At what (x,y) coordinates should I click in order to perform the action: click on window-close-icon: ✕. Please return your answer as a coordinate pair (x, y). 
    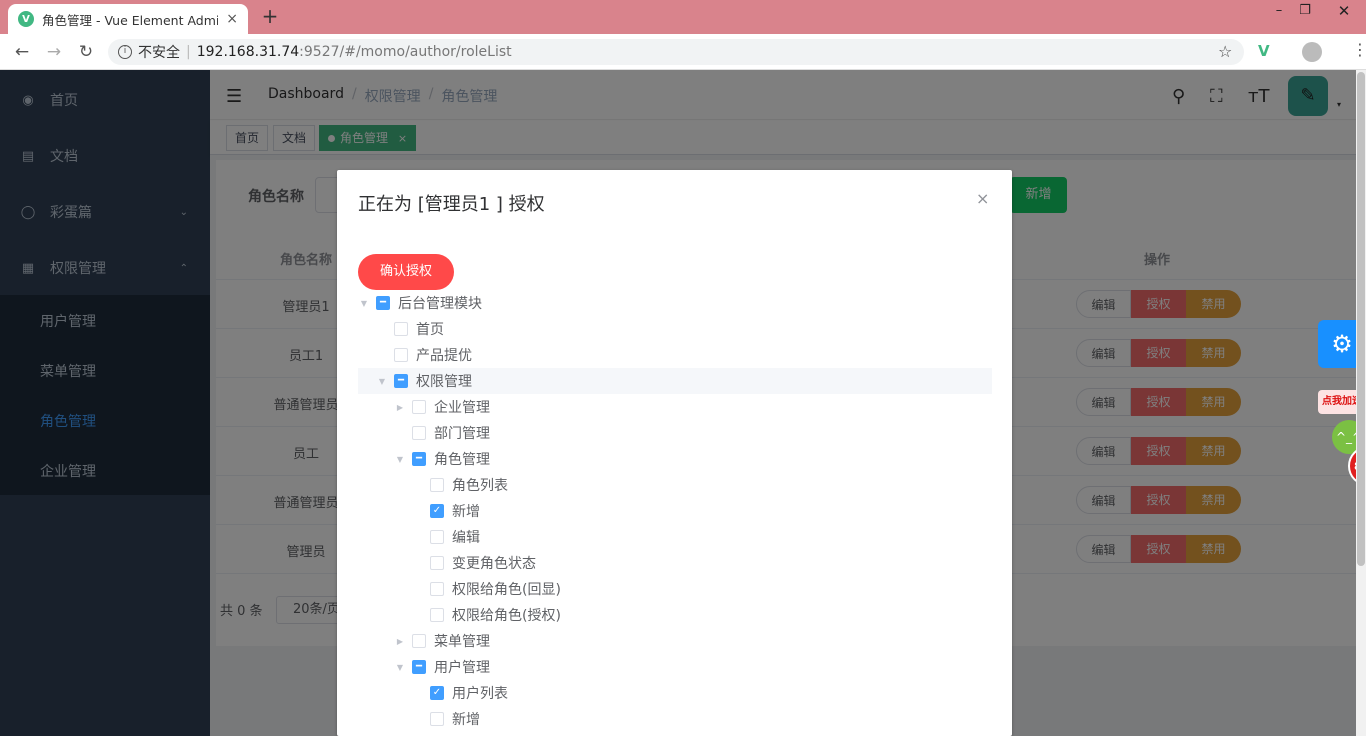
    Looking at the image, I should click on (1344, 11).